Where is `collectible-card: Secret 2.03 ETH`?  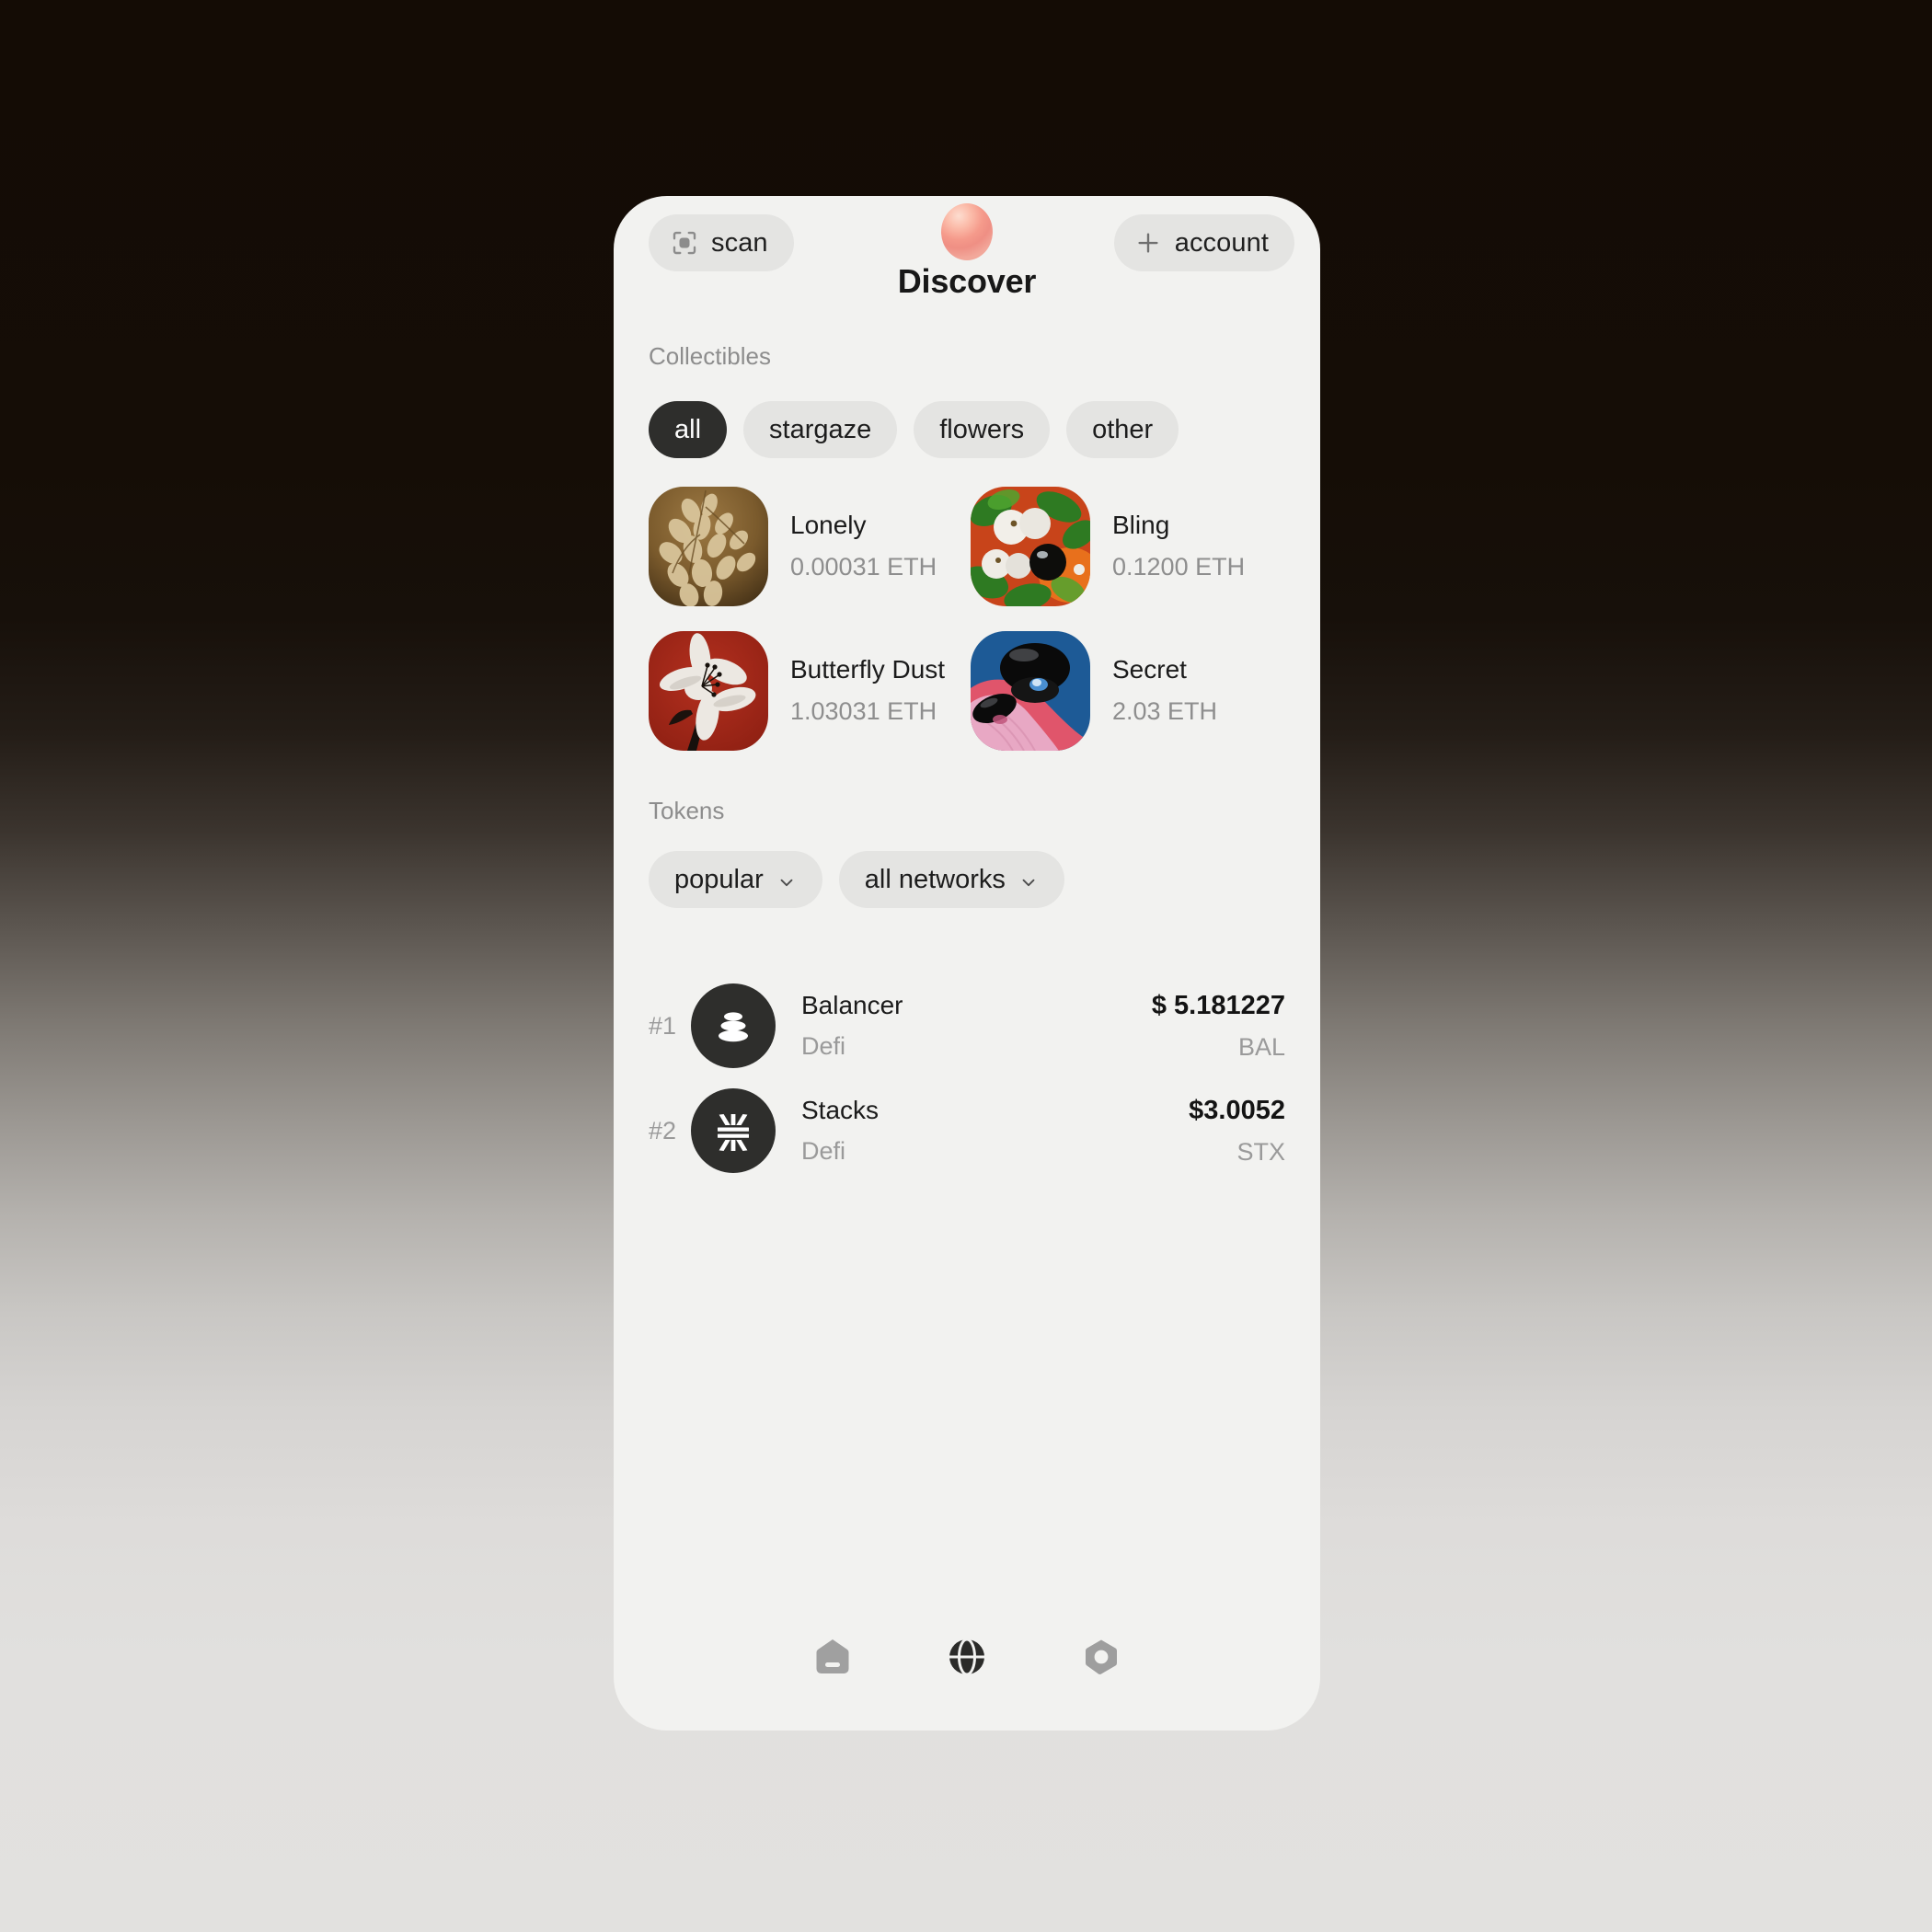
collectible-card: Secret 2.03 ETH is located at coordinates (1132, 690).